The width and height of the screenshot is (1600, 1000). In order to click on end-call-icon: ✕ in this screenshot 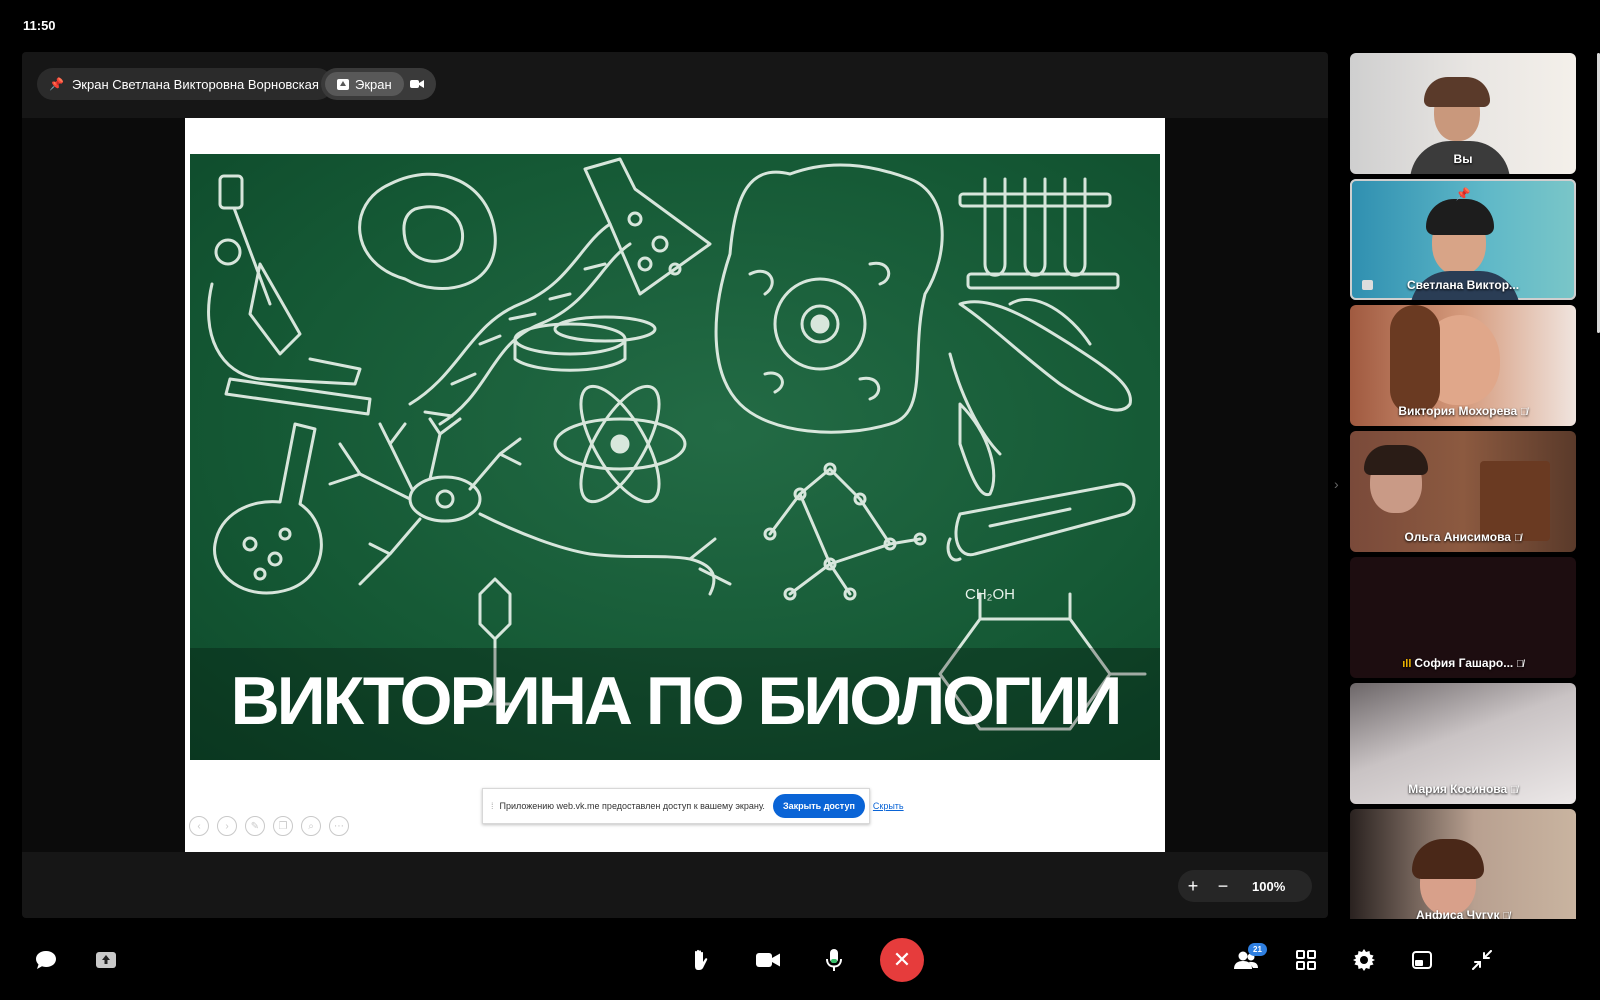, I will do `click(902, 959)`.